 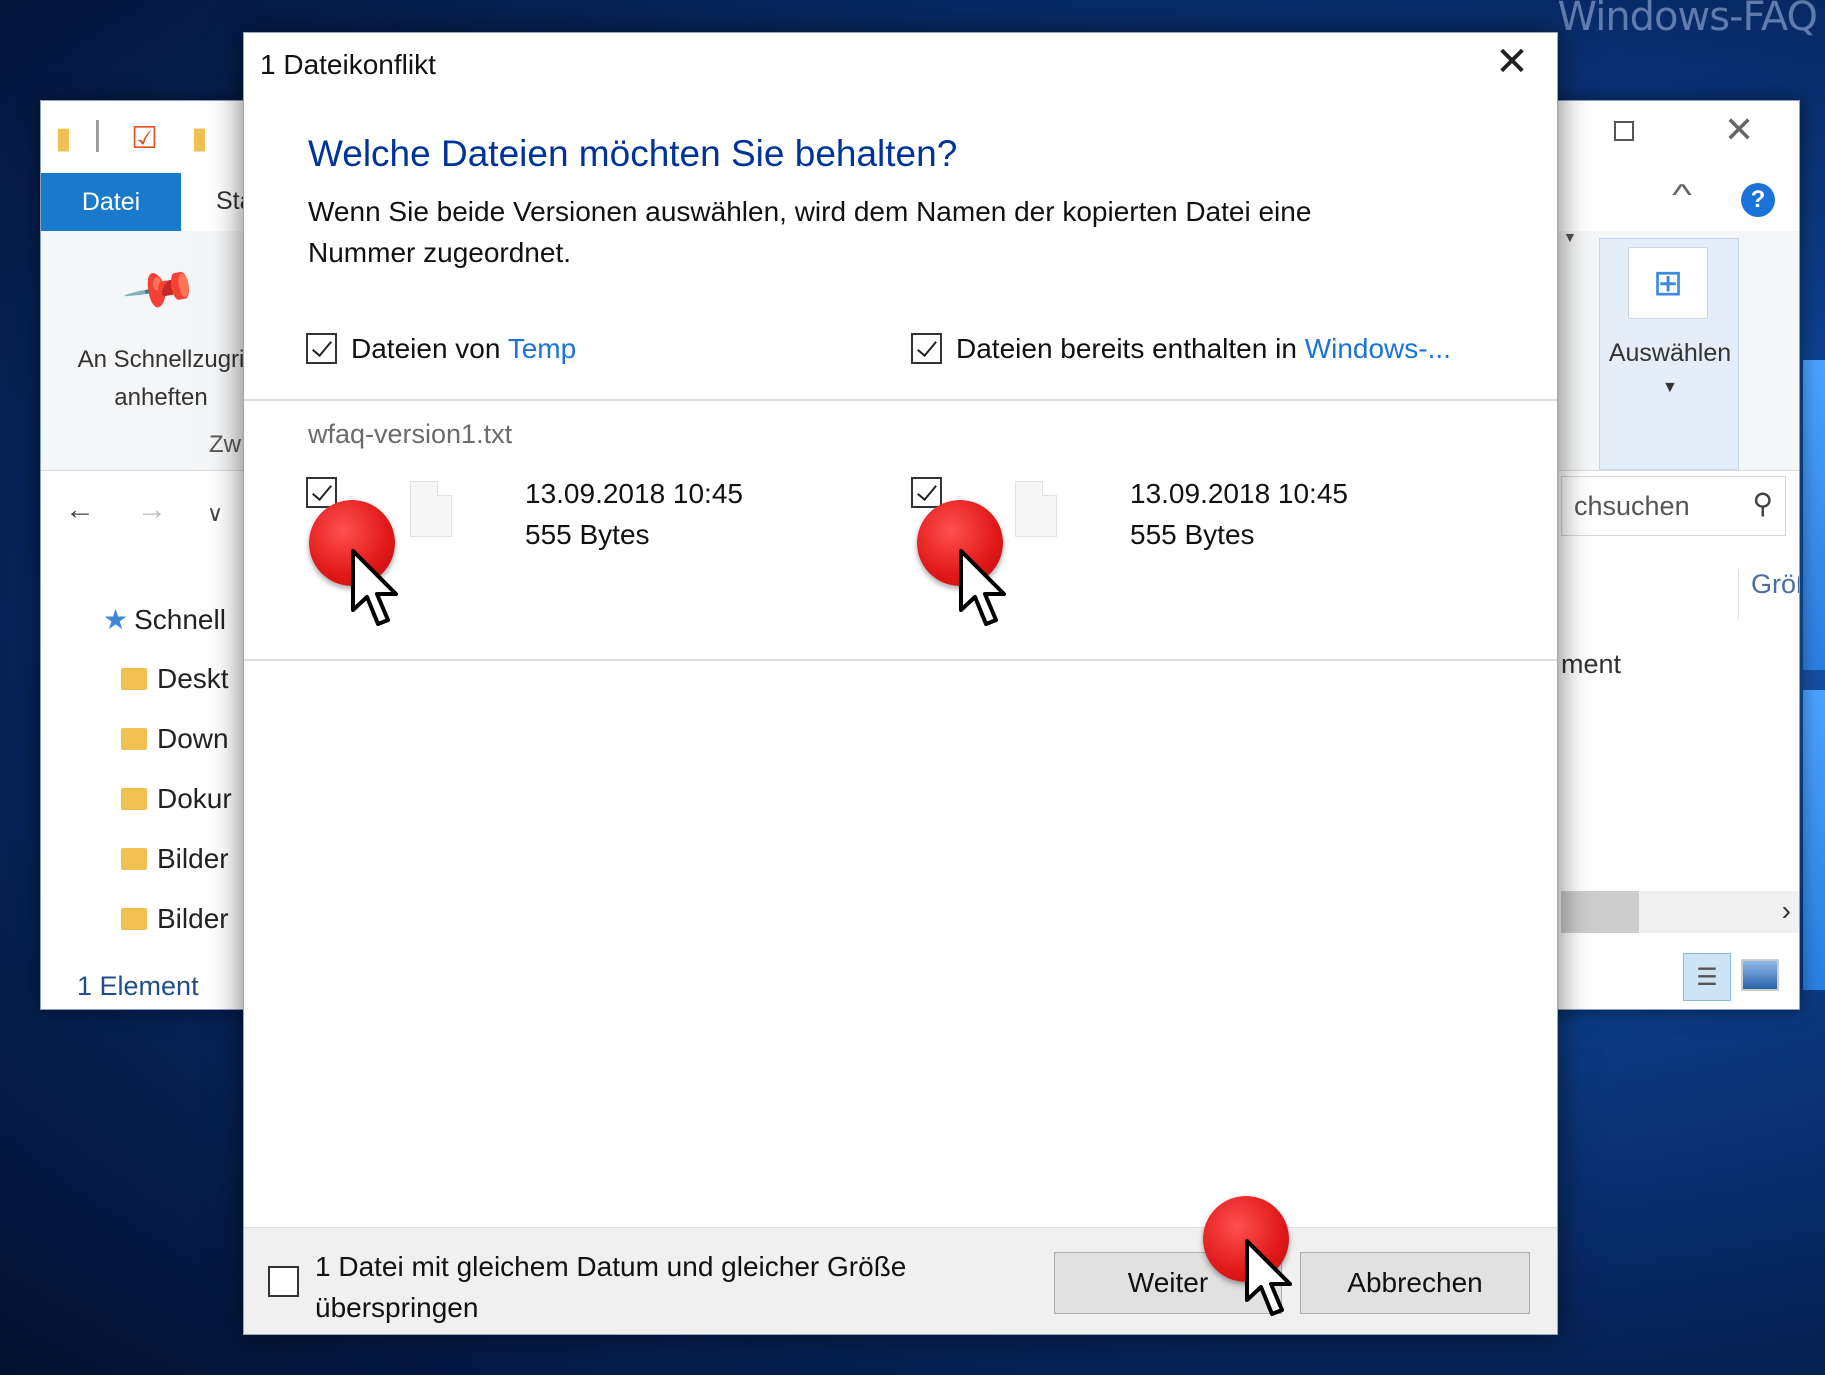 What do you see at coordinates (1239, 514) in the screenshot?
I see `destination-file-info: 13.09.2018 10:45 555 Bytes` at bounding box center [1239, 514].